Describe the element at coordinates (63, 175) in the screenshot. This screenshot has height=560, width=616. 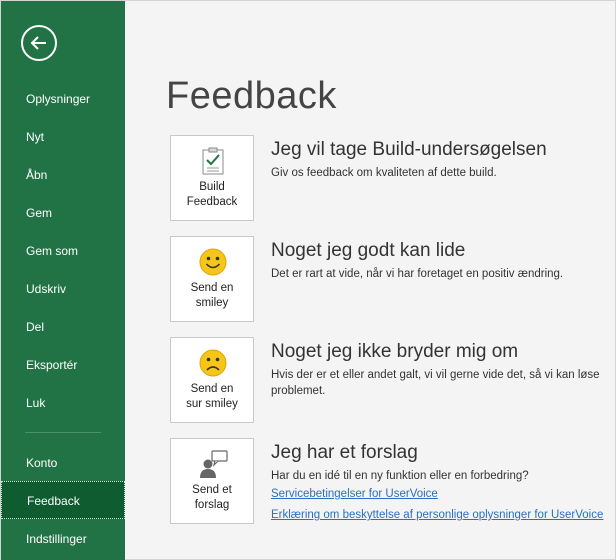
I see `sidebar-item-abn: Åbn` at that location.